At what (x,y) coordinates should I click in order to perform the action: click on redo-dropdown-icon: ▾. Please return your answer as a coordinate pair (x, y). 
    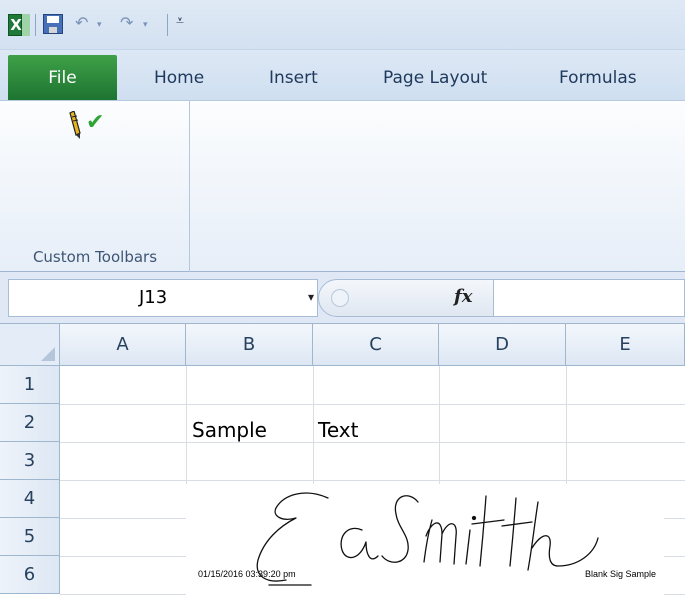
    Looking at the image, I should click on (145, 25).